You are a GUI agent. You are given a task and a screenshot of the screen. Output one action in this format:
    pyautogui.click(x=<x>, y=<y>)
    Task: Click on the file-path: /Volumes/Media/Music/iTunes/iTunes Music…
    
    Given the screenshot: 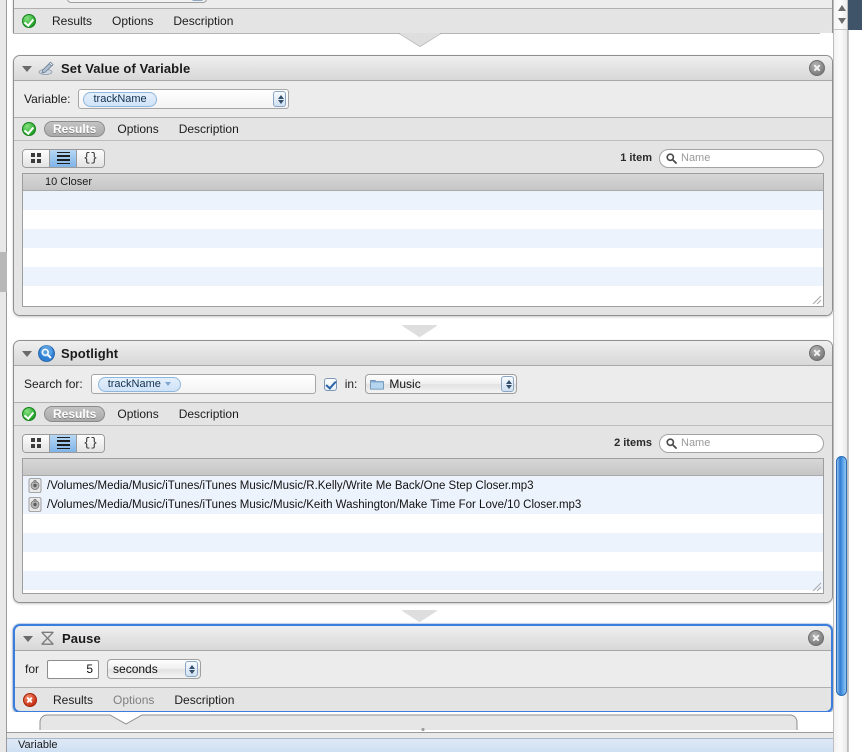 What is the action you would take?
    pyautogui.click(x=314, y=504)
    